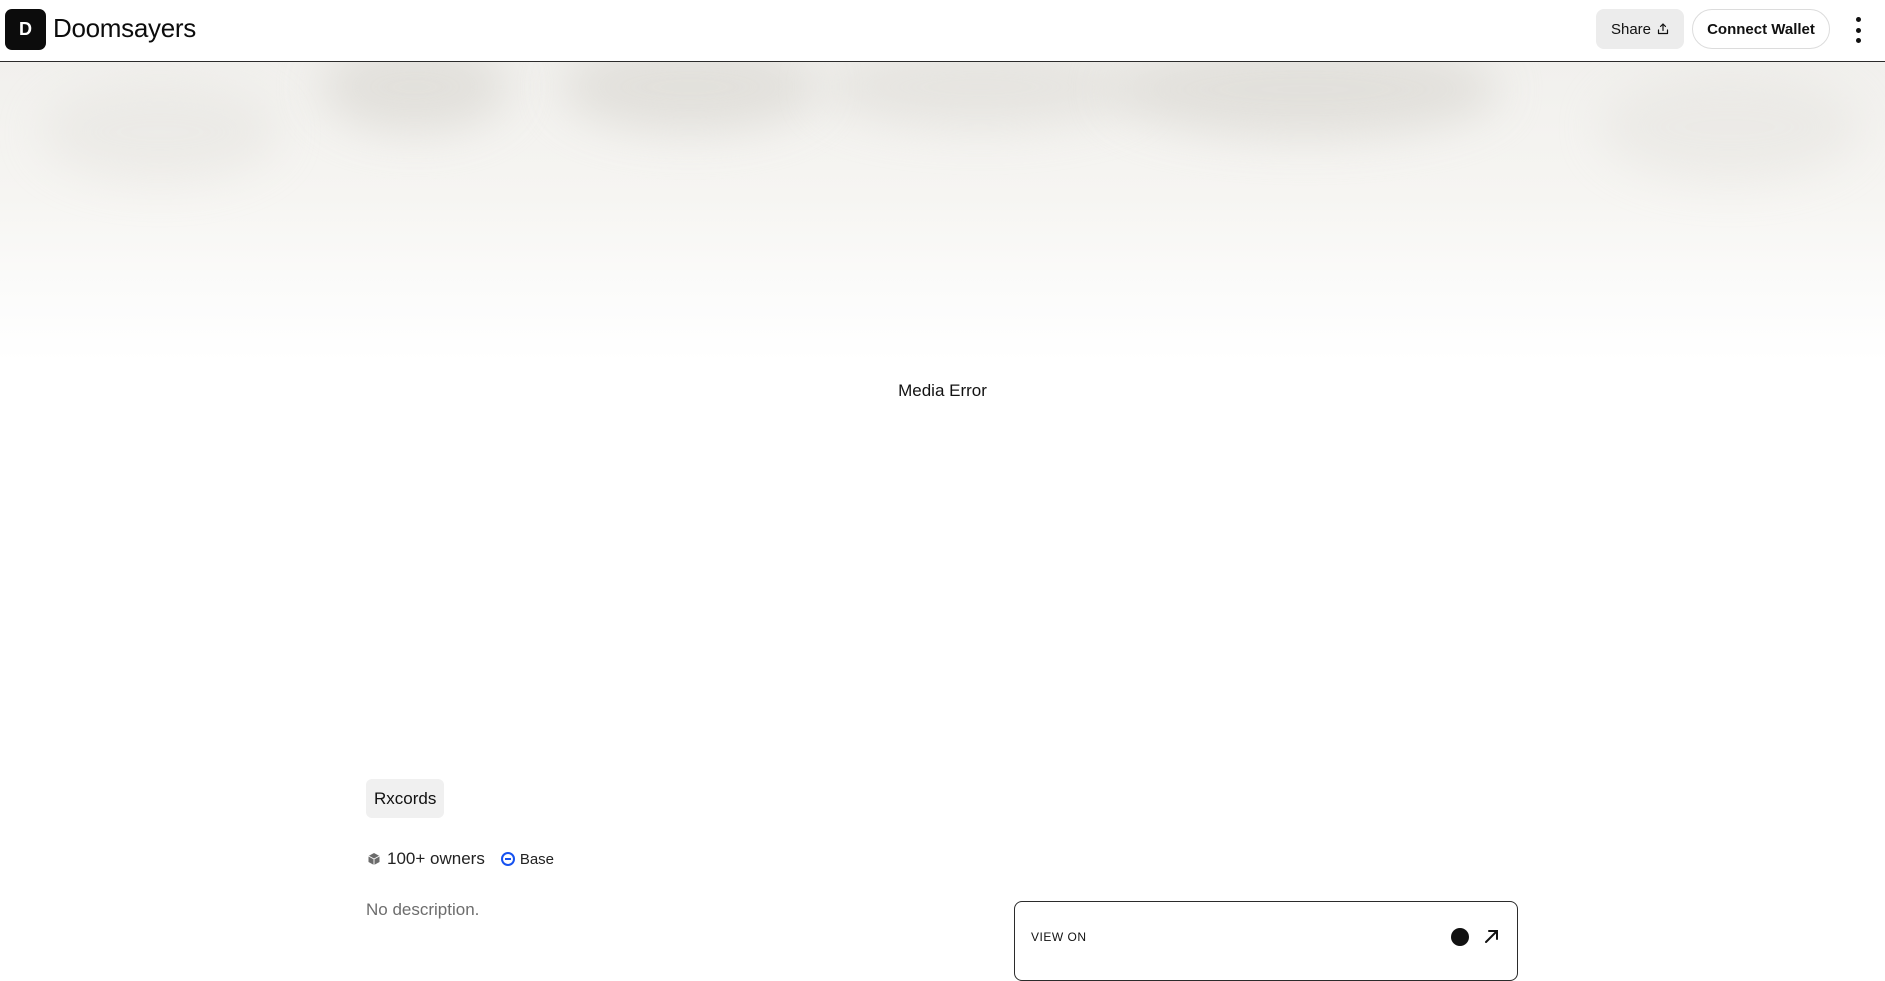  What do you see at coordinates (124, 28) in the screenshot?
I see `brand-name: Doomsayers` at bounding box center [124, 28].